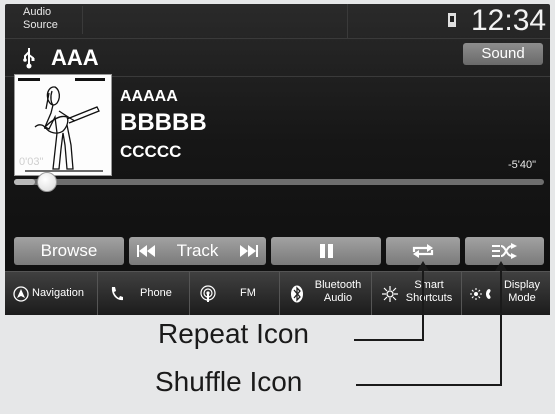  I want to click on display-mode-icon, so click(480, 294).